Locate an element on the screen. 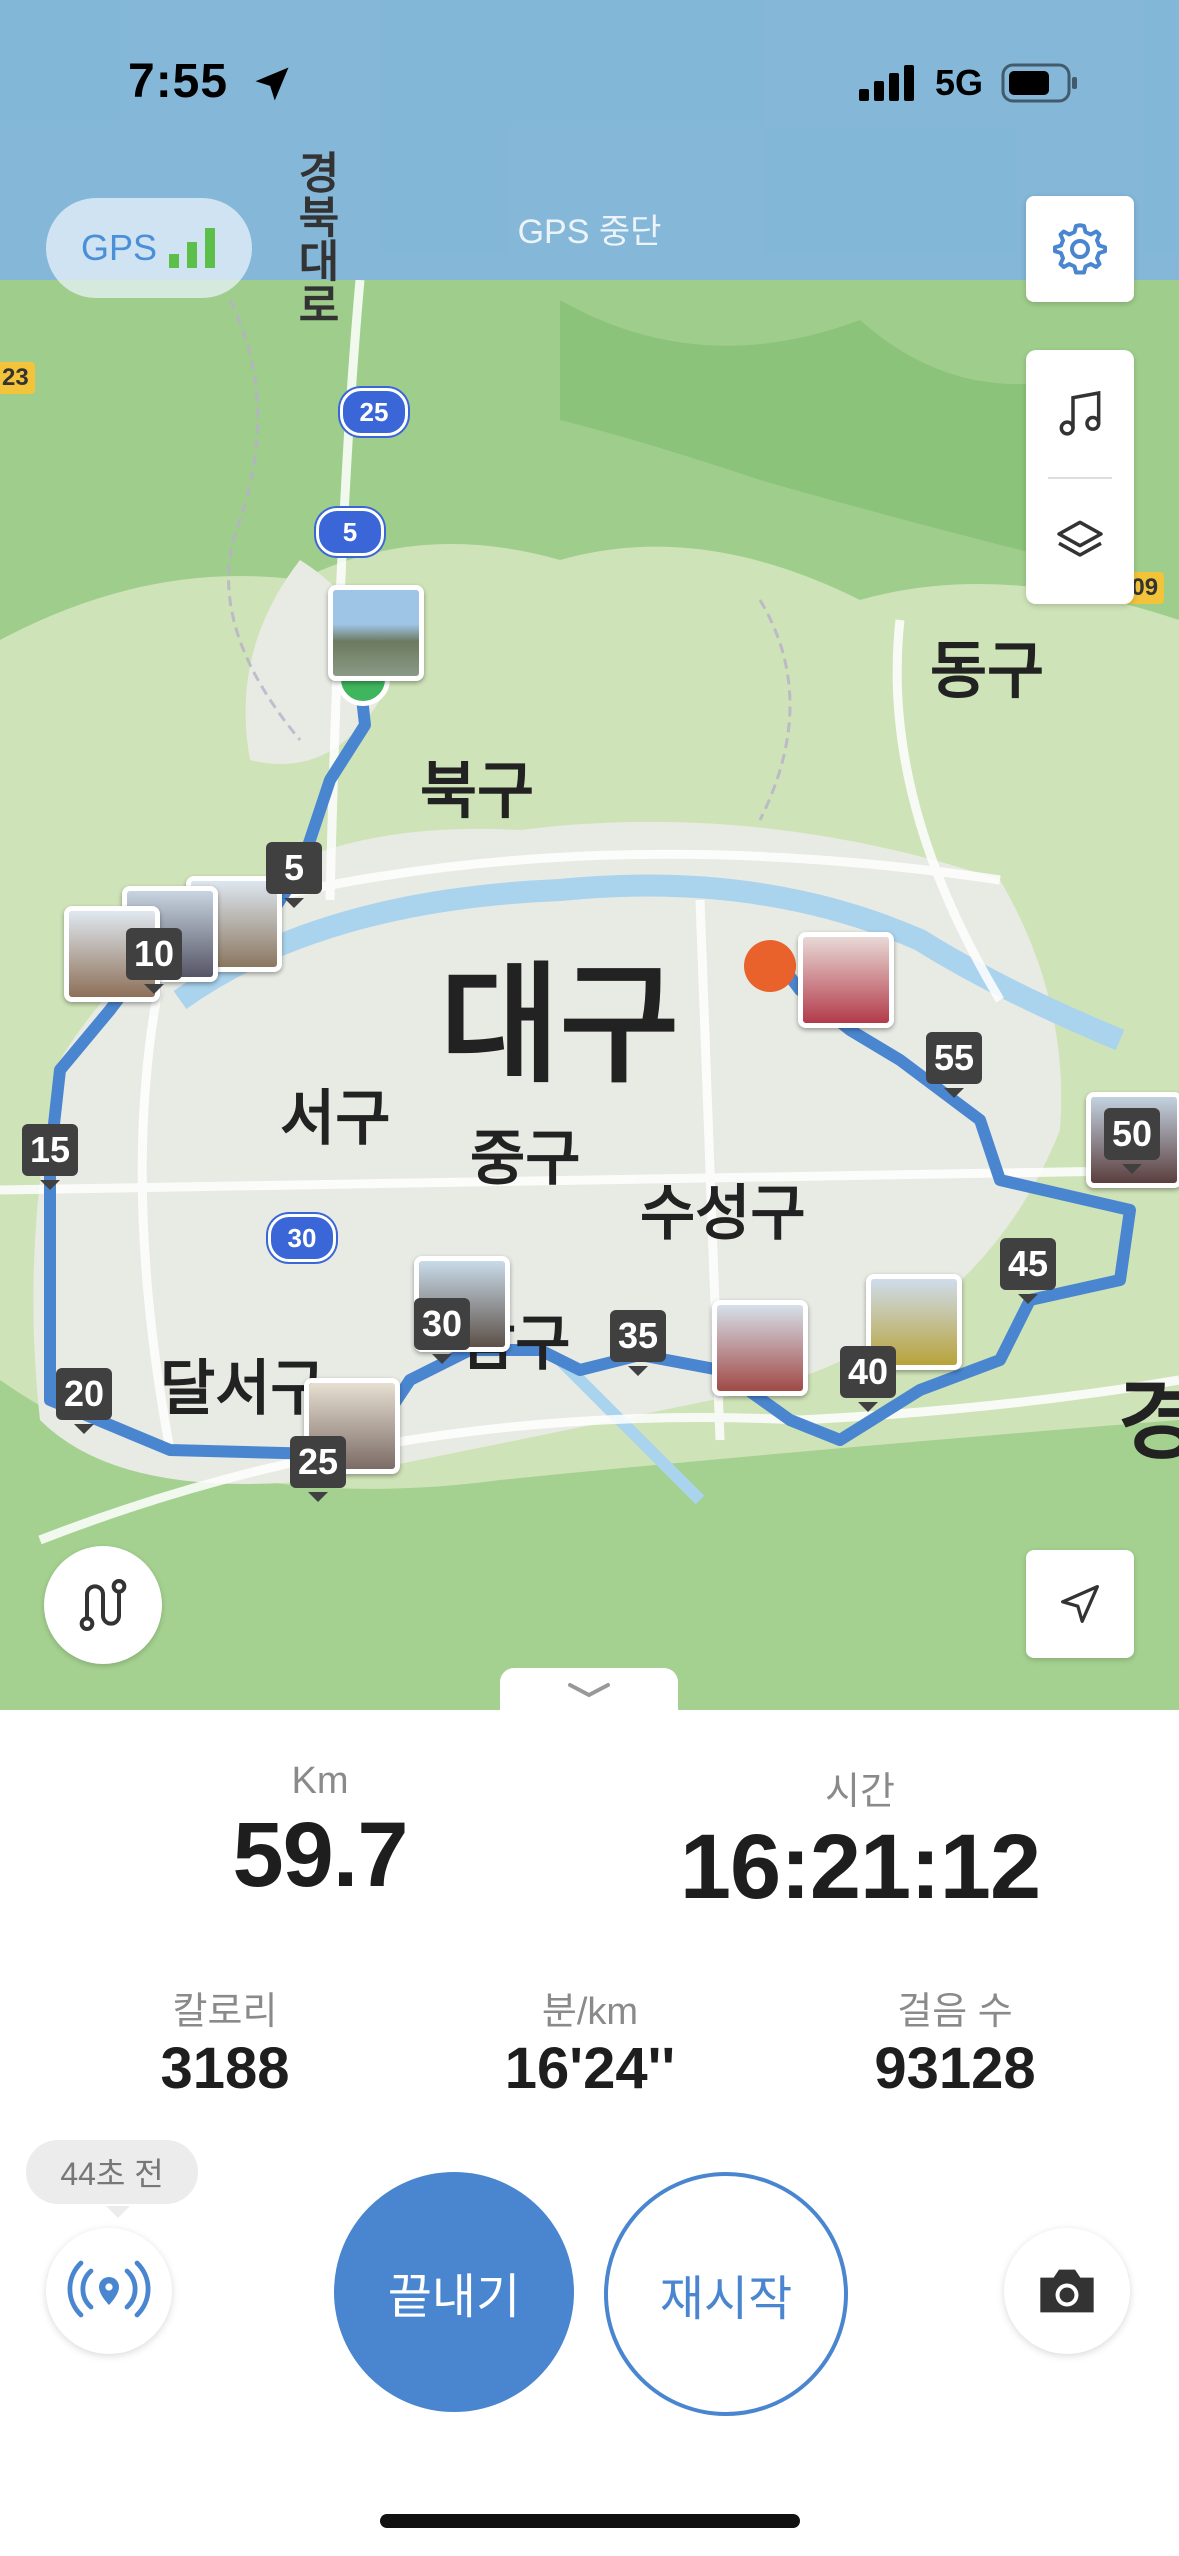 The image size is (1179, 2556). steps-value: 93128 is located at coordinates (955, 2068).